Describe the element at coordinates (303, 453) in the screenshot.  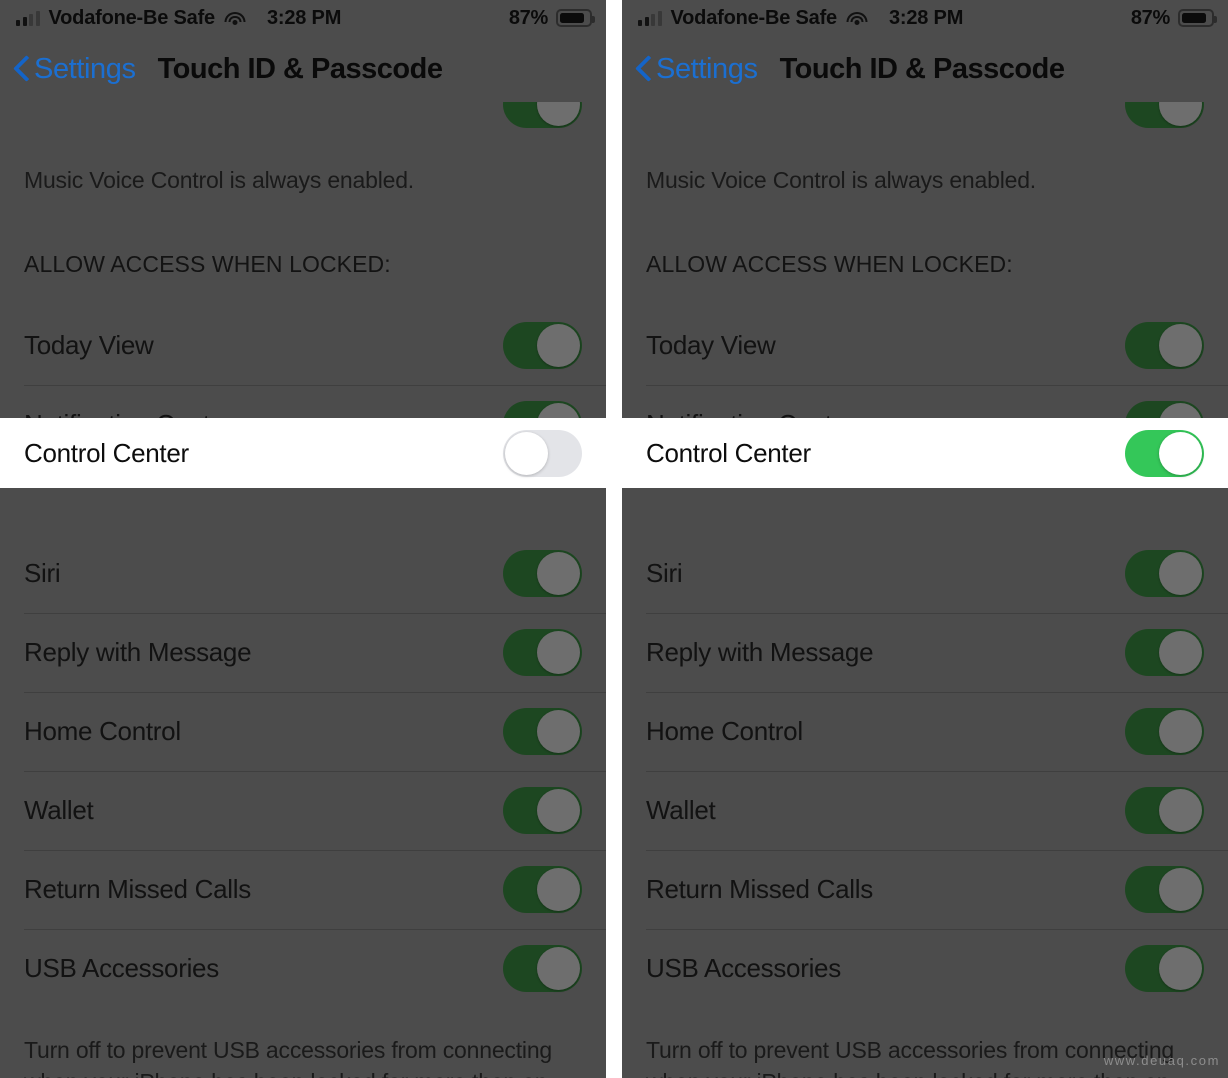
I see `row-control-center-left: Control Center` at that location.